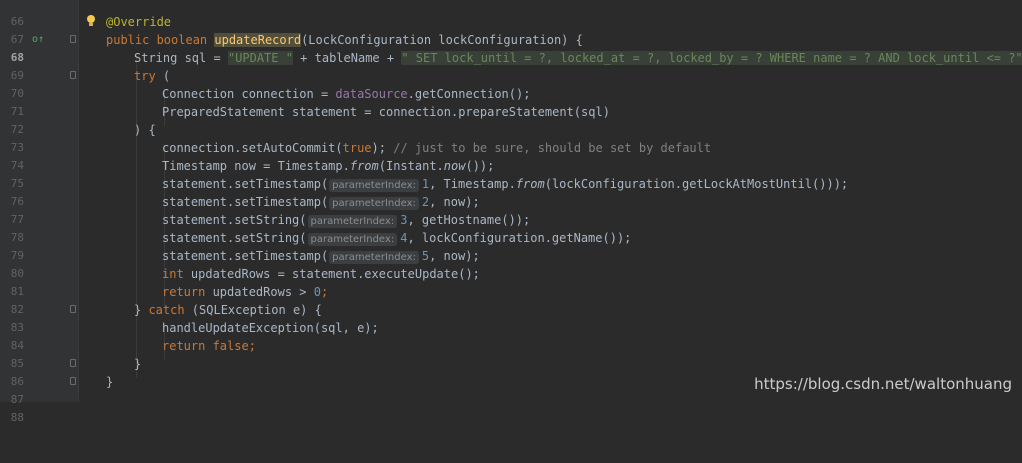 This screenshot has height=463, width=1022. What do you see at coordinates (227, 346) in the screenshot?
I see `keyword: false` at bounding box center [227, 346].